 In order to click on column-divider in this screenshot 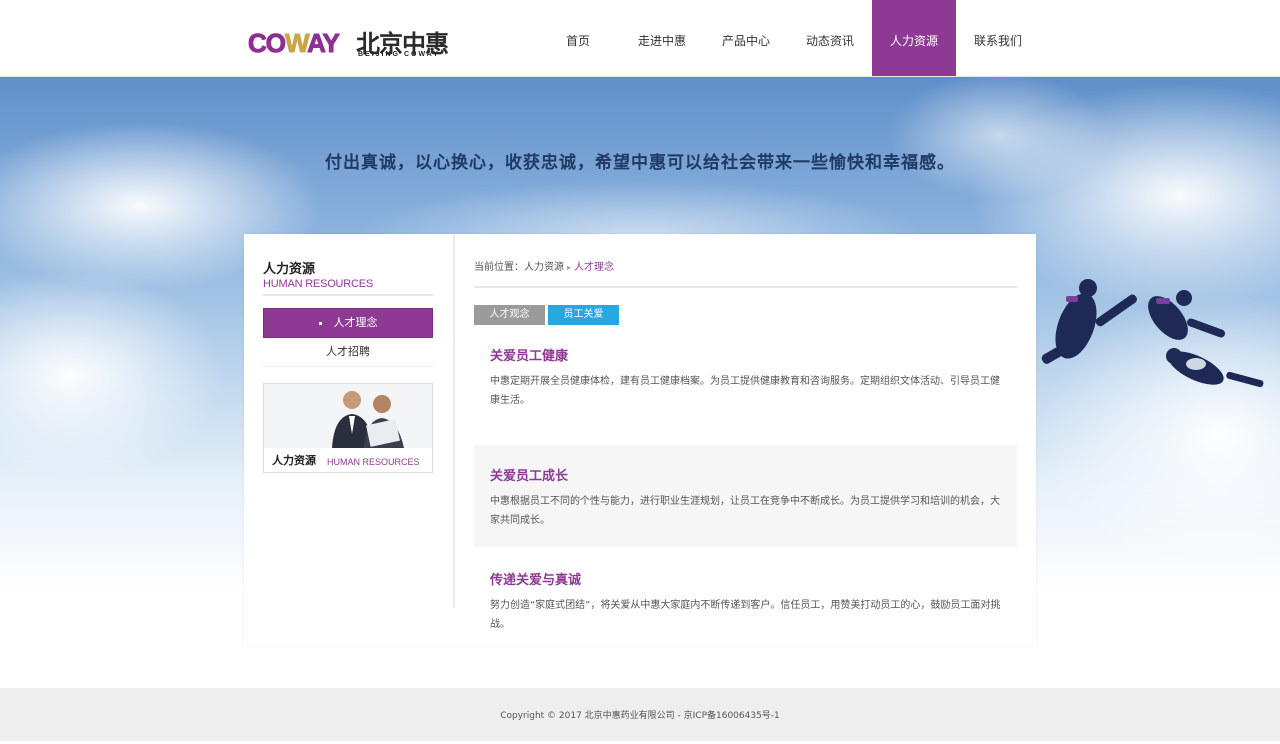, I will do `click(454, 421)`.